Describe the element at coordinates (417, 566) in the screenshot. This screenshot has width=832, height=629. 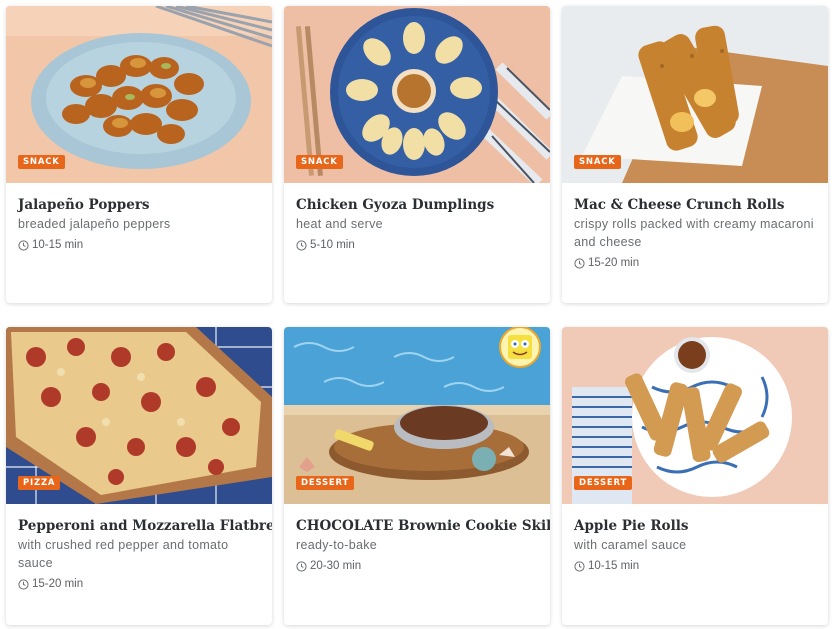
I see `prep-time: 20-30 min` at that location.